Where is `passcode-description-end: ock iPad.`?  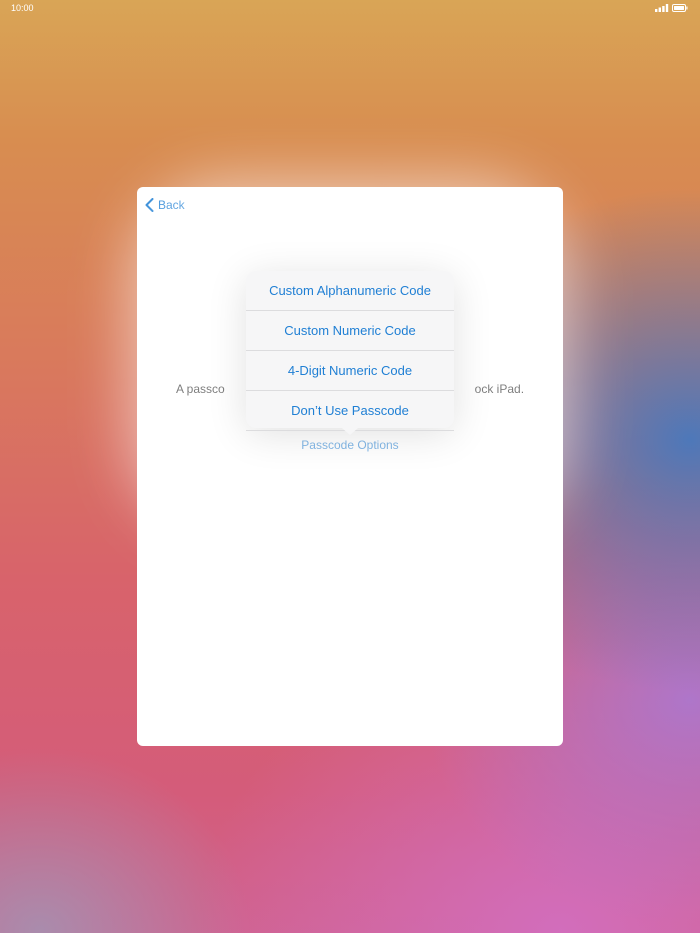 passcode-description-end: ock iPad. is located at coordinates (499, 389).